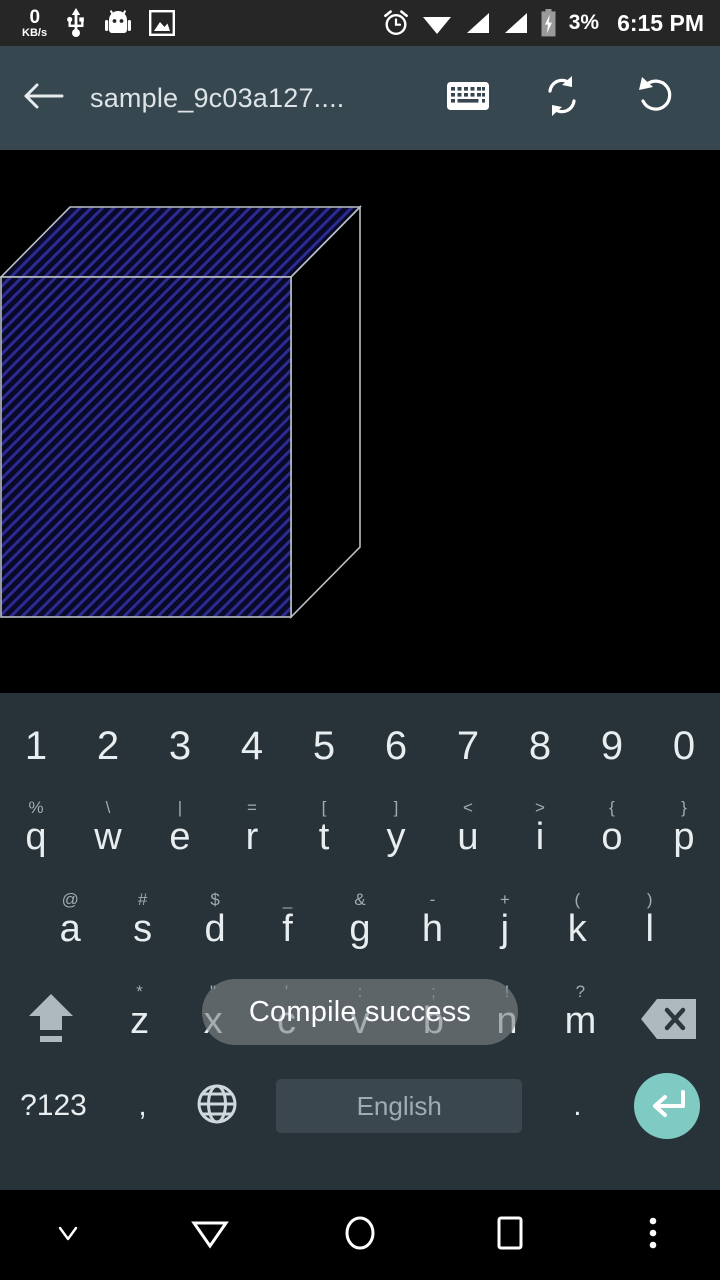  I want to click on language-switch-key, so click(217, 1106).